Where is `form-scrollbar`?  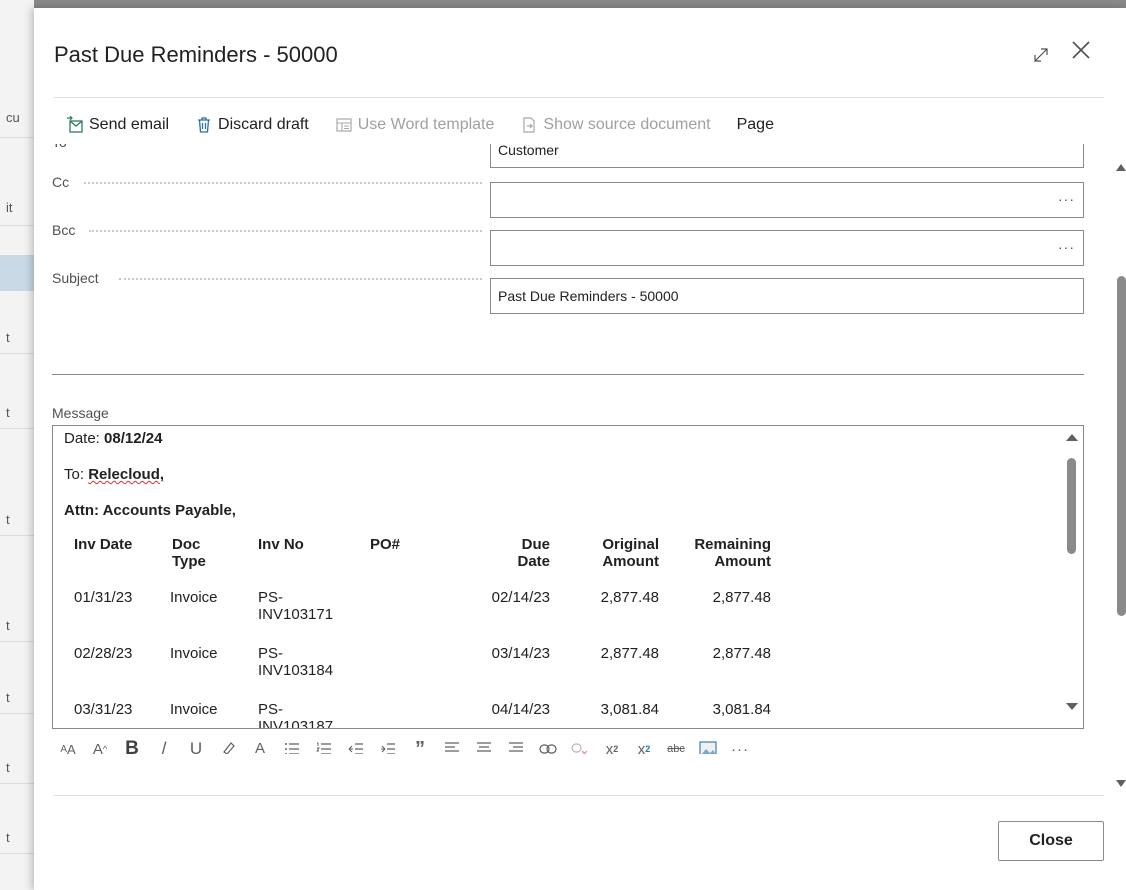 form-scrollbar is located at coordinates (1120, 478).